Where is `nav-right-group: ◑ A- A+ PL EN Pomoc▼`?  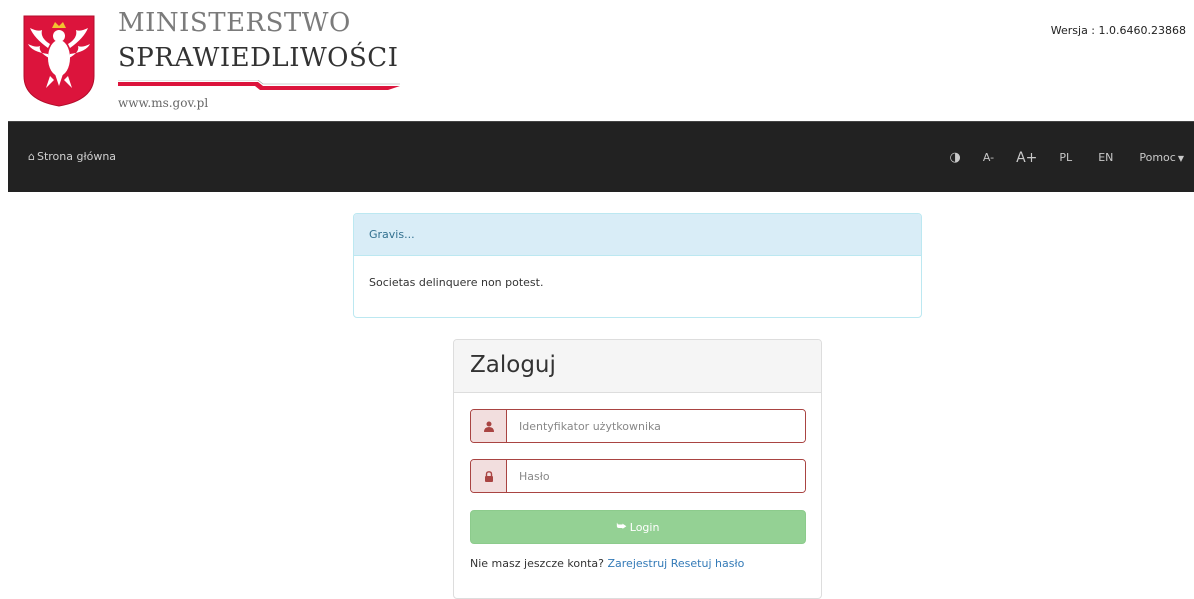 nav-right-group: ◑ A- A+ PL EN Pomoc▼ is located at coordinates (1072, 157).